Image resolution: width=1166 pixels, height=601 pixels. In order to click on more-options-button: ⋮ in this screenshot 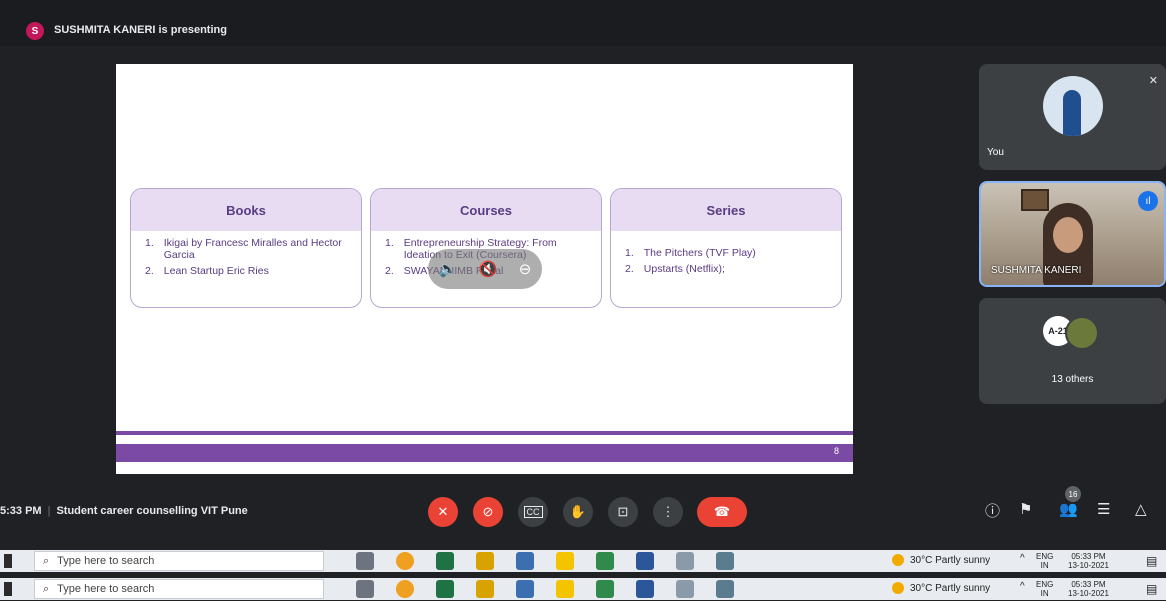, I will do `click(668, 512)`.